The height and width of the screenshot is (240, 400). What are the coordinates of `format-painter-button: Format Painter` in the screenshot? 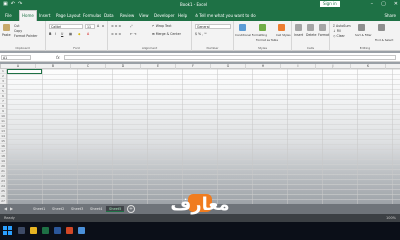 It's located at (25, 36).